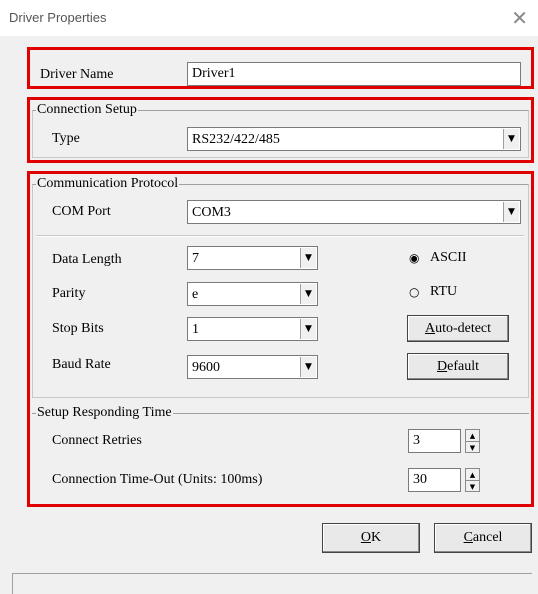 The height and width of the screenshot is (594, 538). I want to click on ok-button: OK, so click(371, 538).